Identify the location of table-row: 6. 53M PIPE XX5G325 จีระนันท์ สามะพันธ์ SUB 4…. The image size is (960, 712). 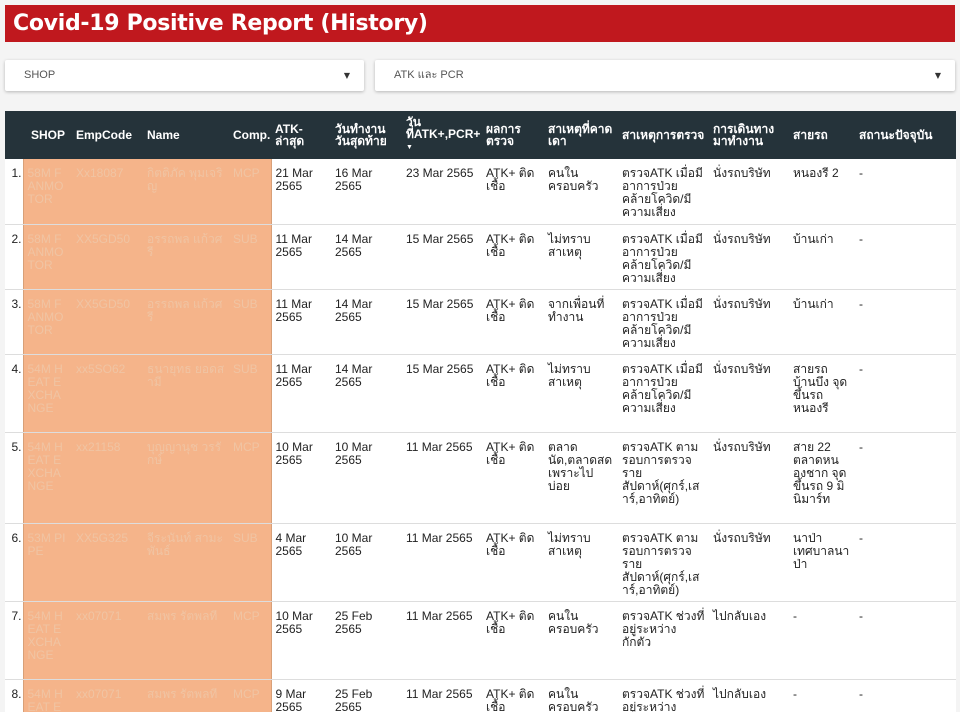
(480, 562).